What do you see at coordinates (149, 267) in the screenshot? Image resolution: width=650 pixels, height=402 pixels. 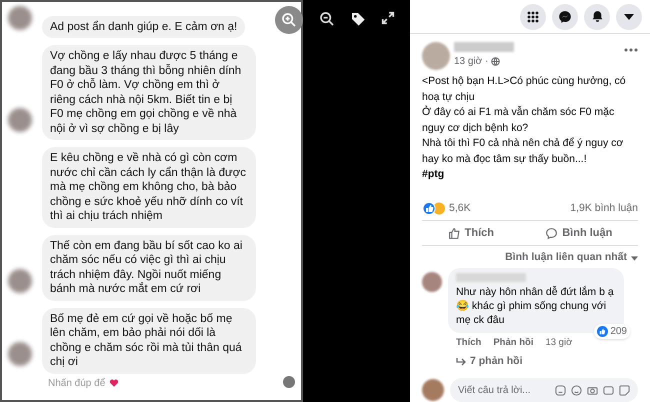 I see `message-bubble: Thế còn em đang bầu bí sốt cao ko ai chăm sóc nếu có việc gì thì ai chịu trách nhiệm đây. Ngồi nuốt miếng bánh mà nước mắt em cứ rơi` at bounding box center [149, 267].